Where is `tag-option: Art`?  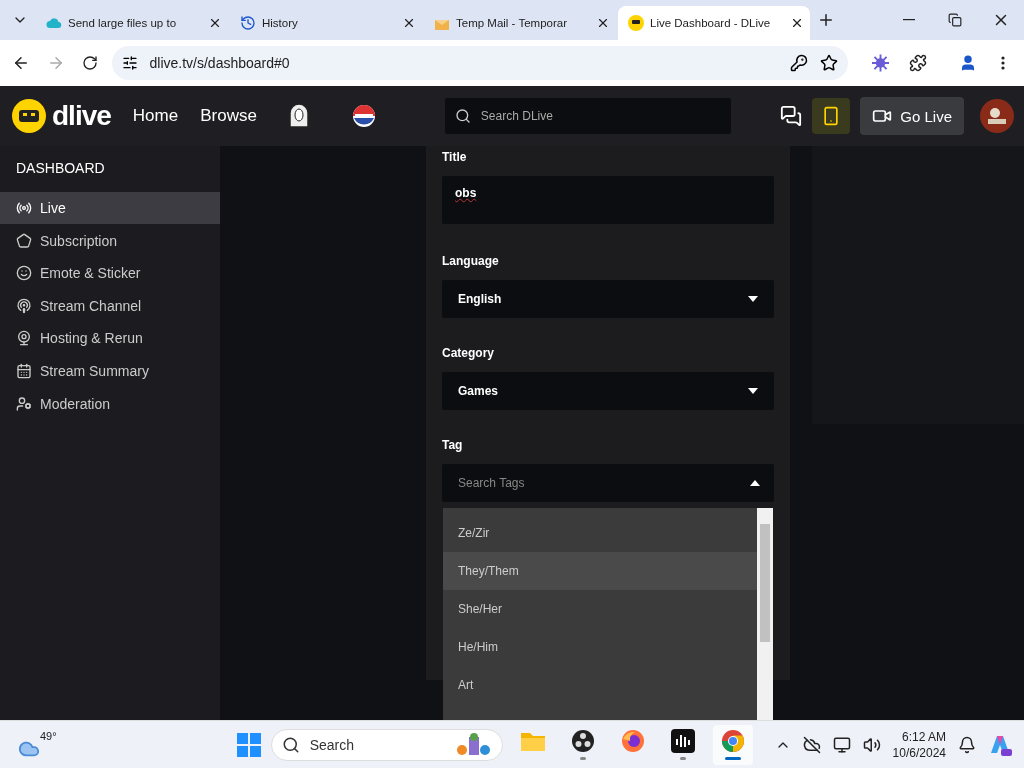
tag-option: Art is located at coordinates (600, 685).